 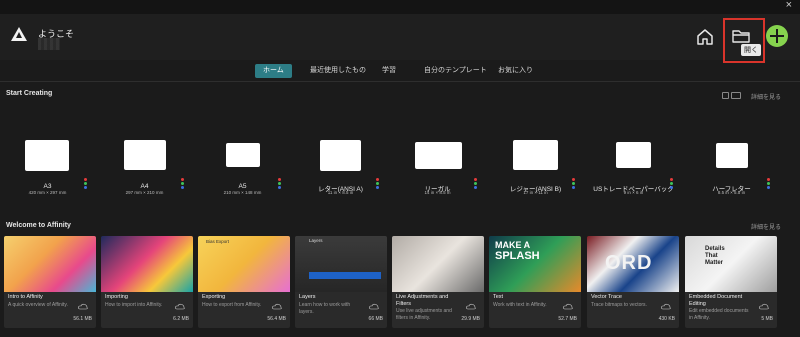 I want to click on tab-my-templates: 自分のテンプレート, so click(x=455, y=71).